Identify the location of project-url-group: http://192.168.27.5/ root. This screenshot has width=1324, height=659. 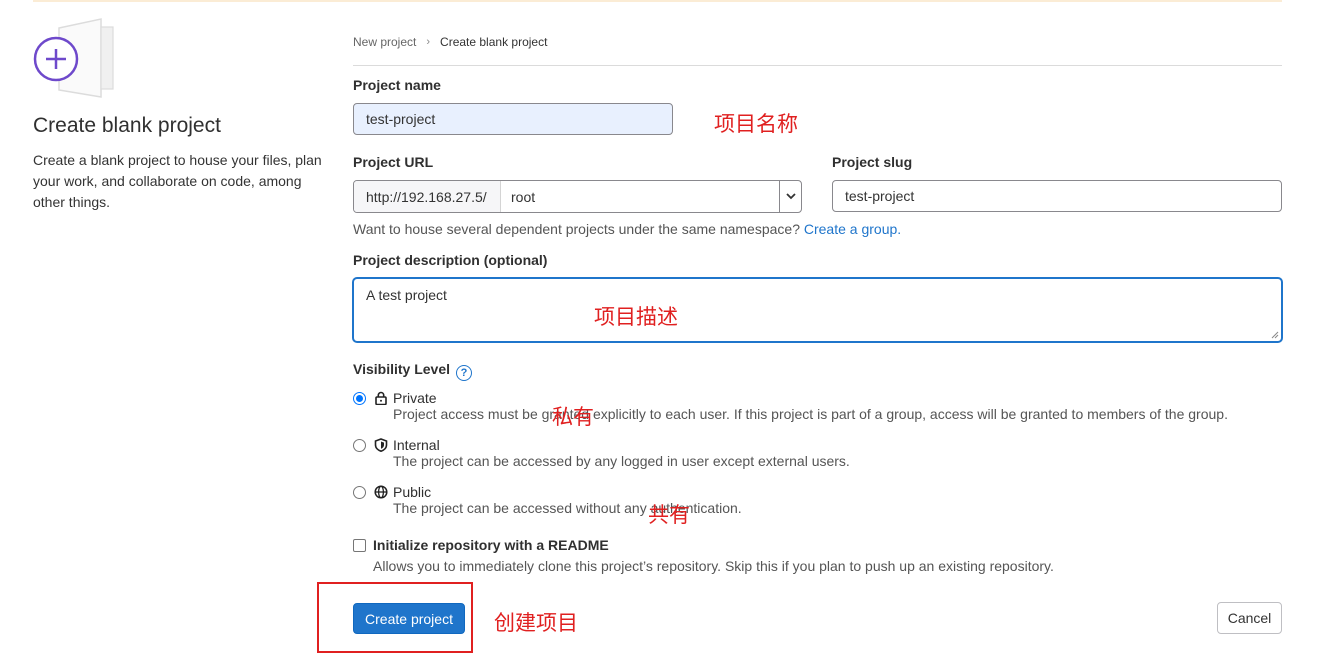
(577, 196).